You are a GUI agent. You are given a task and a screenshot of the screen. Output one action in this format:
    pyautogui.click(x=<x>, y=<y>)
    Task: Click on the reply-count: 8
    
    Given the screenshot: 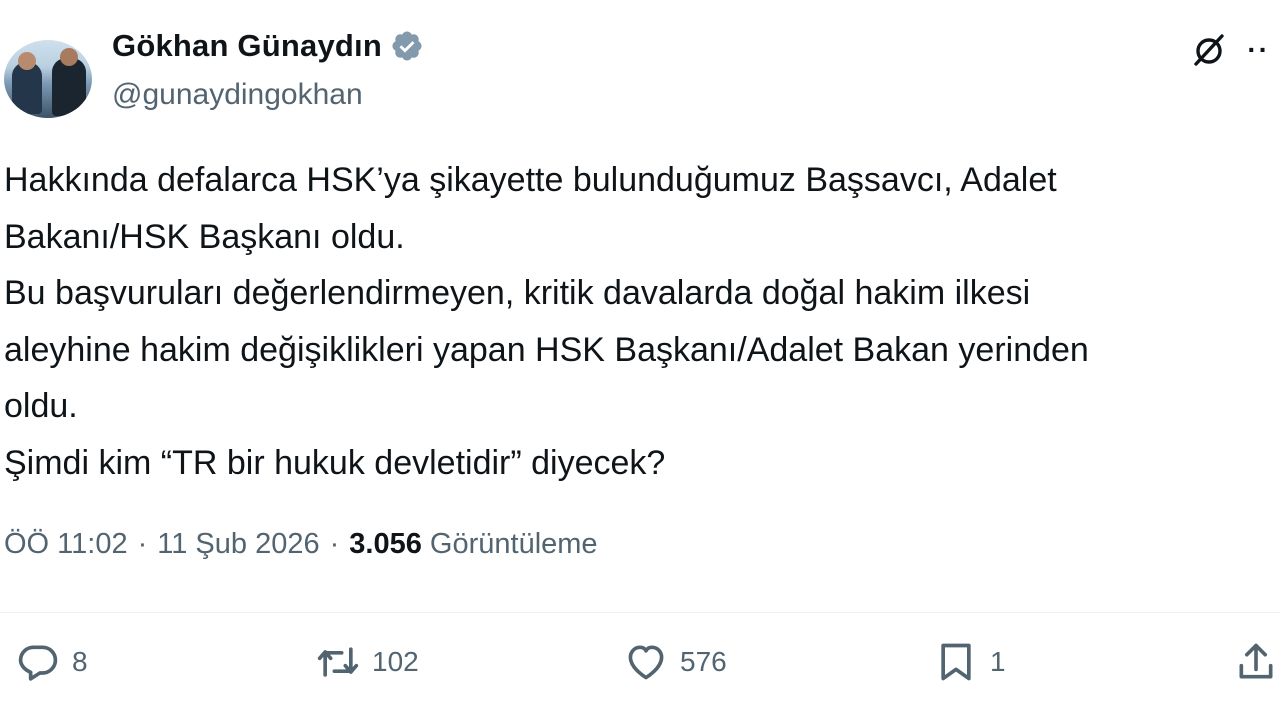 What is the action you would take?
    pyautogui.click(x=80, y=661)
    